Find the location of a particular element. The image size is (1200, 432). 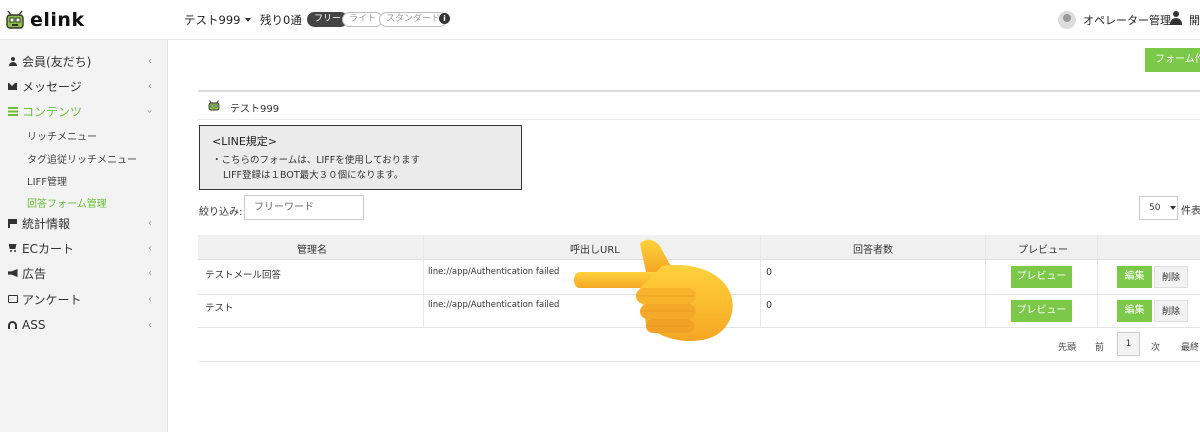

sidebar-item-ads: 広告 ‹ is located at coordinates (84, 273).